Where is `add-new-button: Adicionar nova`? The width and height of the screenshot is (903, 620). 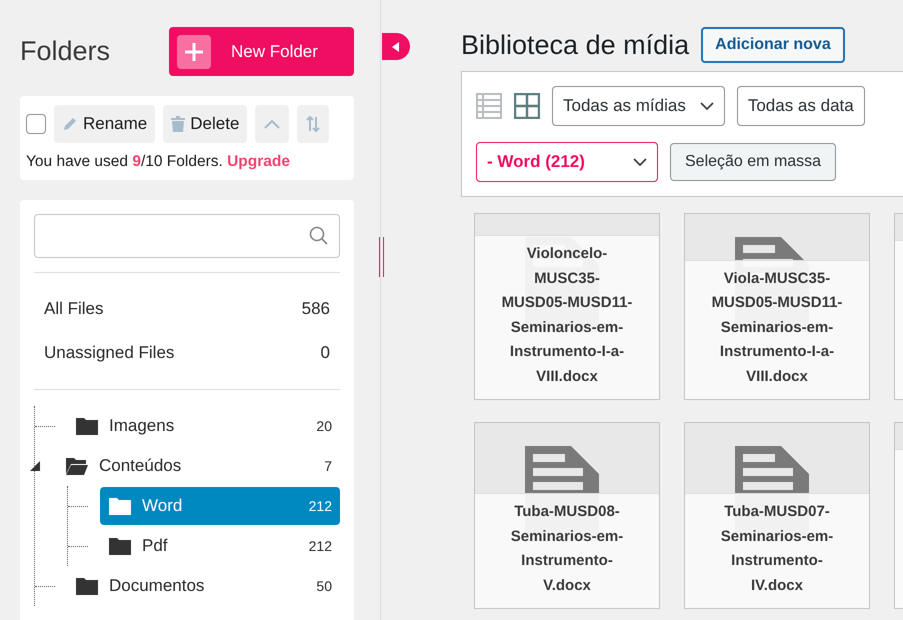
add-new-button: Adicionar nova is located at coordinates (773, 45).